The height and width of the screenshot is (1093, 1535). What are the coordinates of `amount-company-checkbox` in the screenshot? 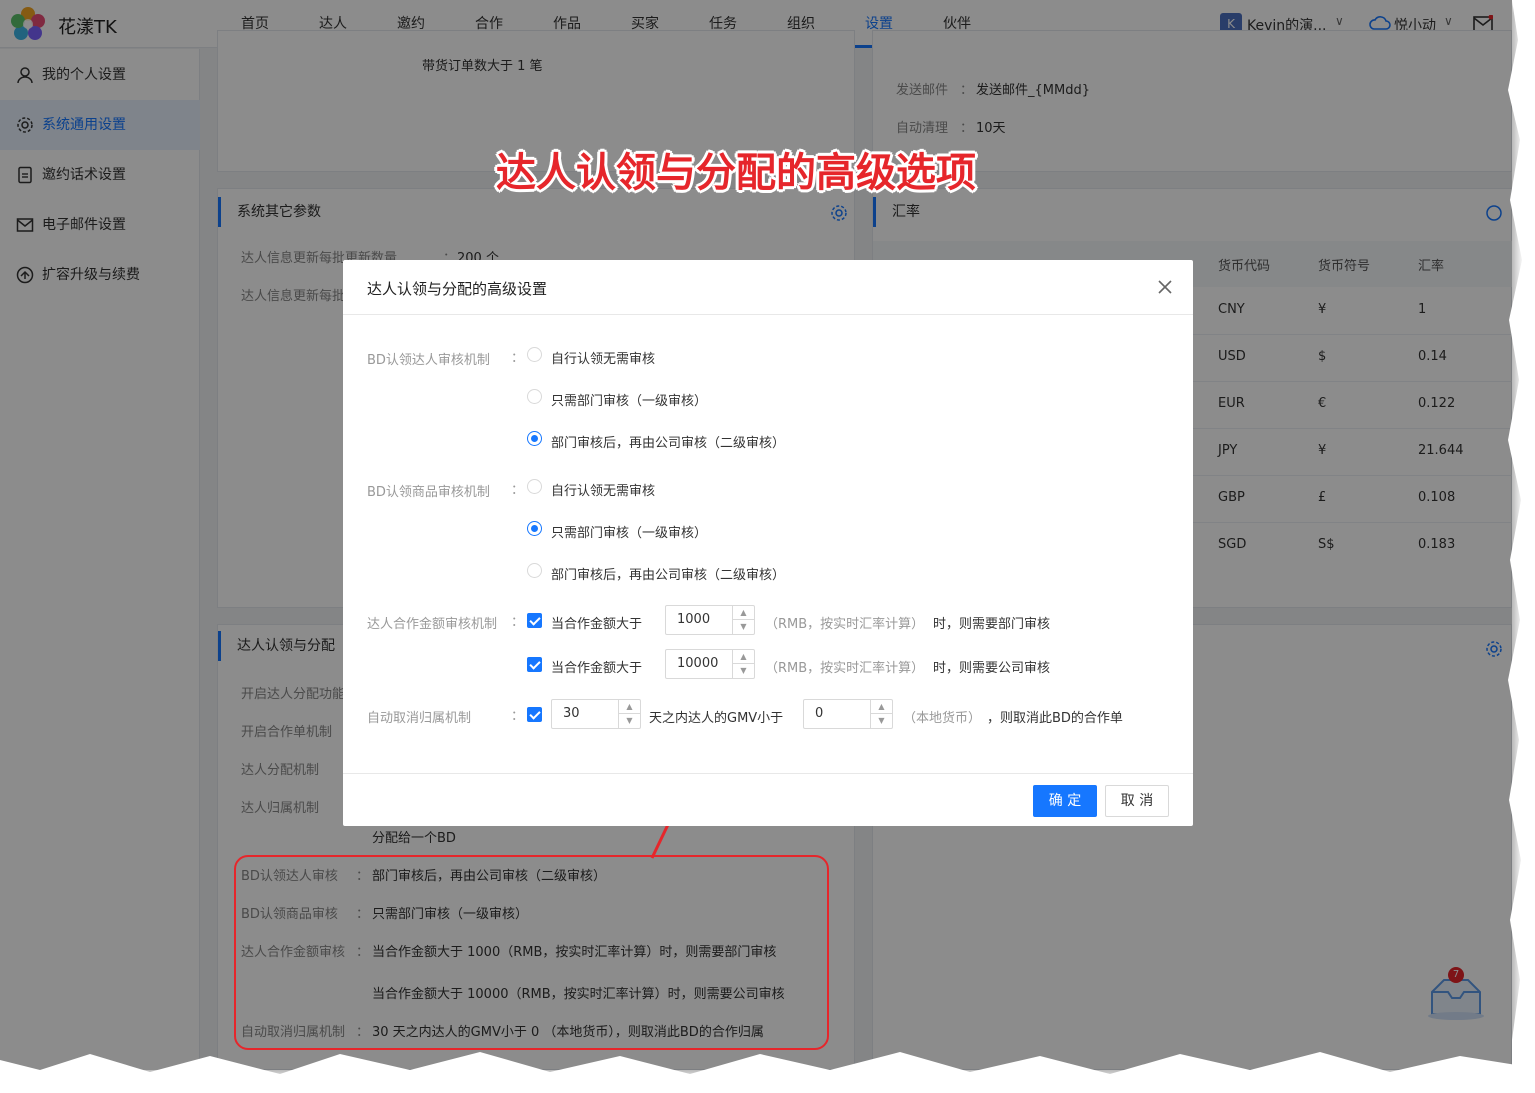 It's located at (534, 664).